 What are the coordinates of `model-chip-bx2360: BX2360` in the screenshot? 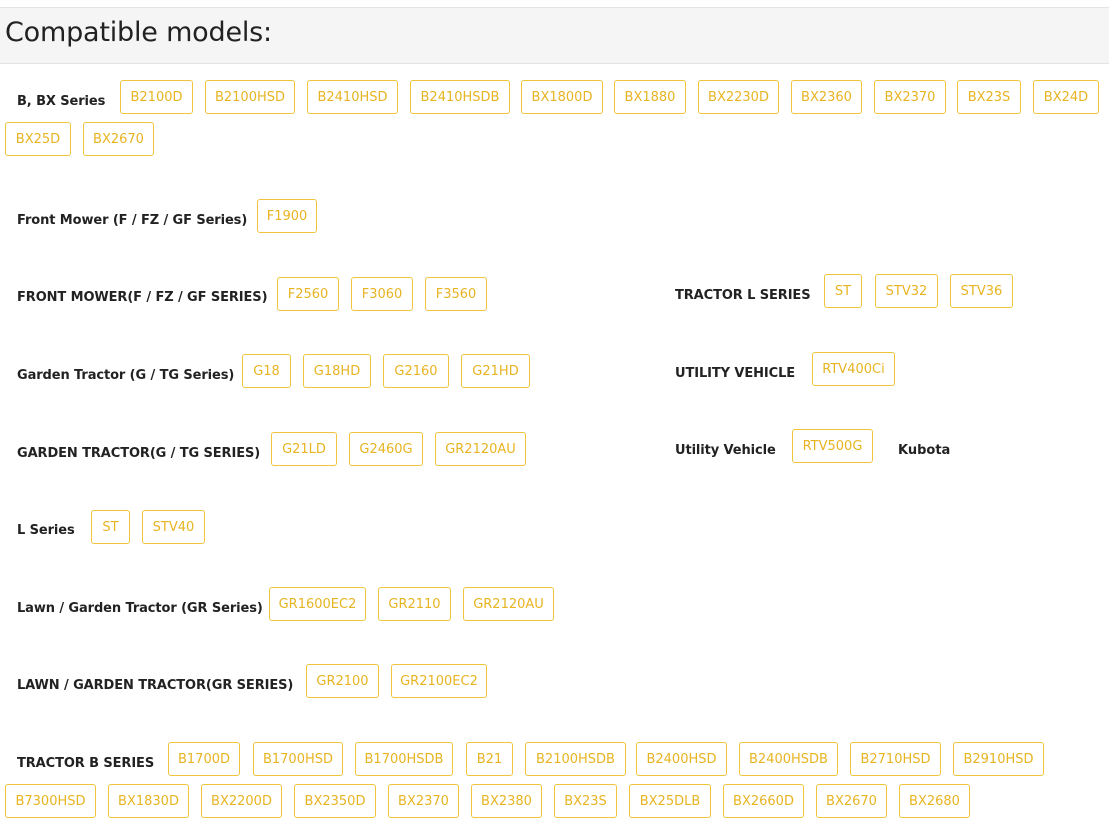 It's located at (826, 97).